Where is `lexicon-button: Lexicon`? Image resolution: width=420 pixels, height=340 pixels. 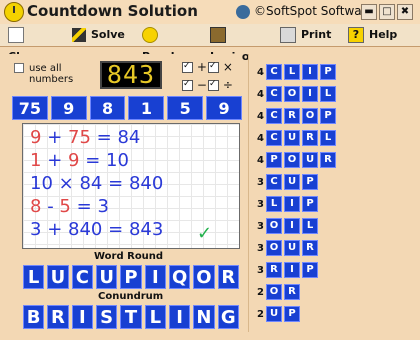 lexicon-button: Lexicon is located at coordinates (240, 43).